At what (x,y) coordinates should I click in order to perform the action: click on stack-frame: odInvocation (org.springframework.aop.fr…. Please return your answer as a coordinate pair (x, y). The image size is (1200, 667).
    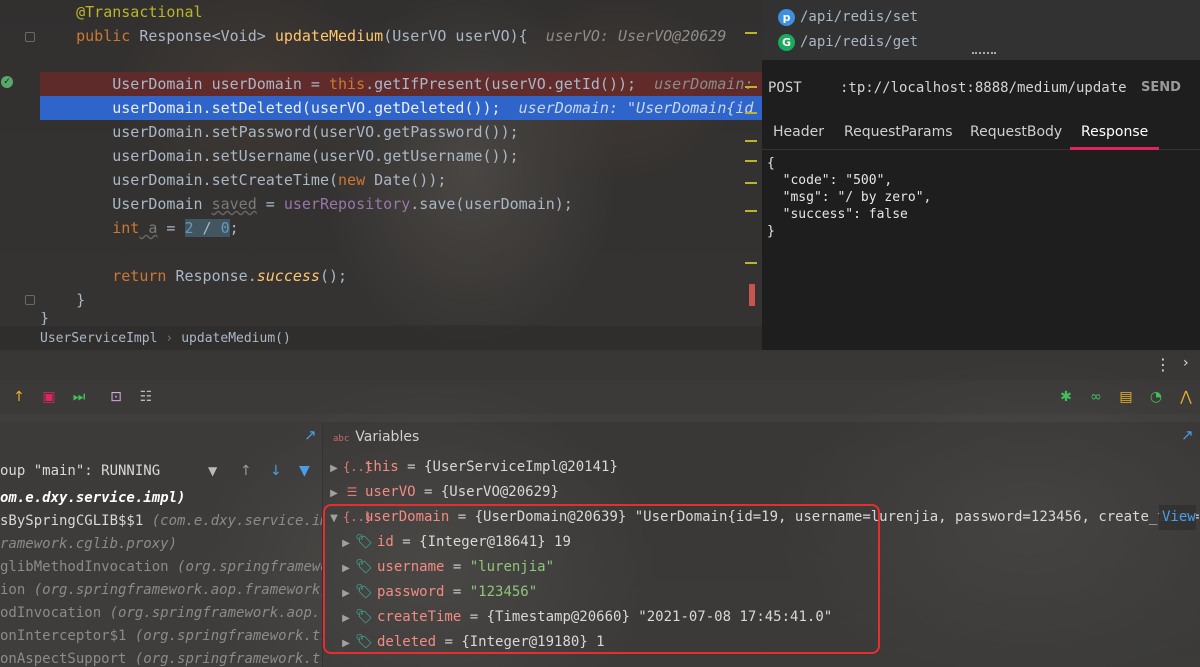
    Looking at the image, I should click on (161, 613).